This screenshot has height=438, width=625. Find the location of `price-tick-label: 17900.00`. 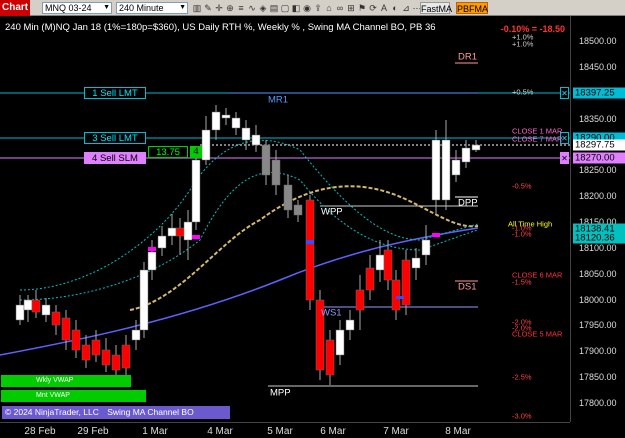

price-tick-label: 17900.00 is located at coordinates (598, 351).